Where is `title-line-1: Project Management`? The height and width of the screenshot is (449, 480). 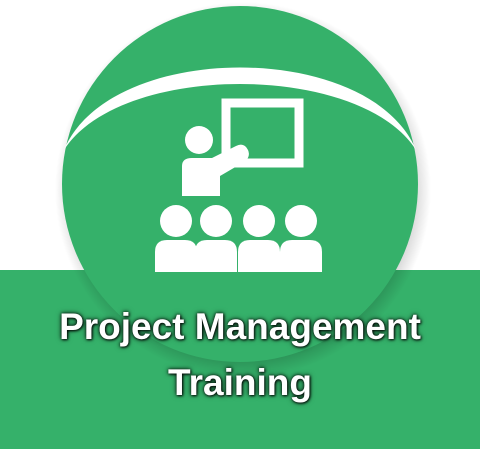 title-line-1: Project Management is located at coordinates (240, 326).